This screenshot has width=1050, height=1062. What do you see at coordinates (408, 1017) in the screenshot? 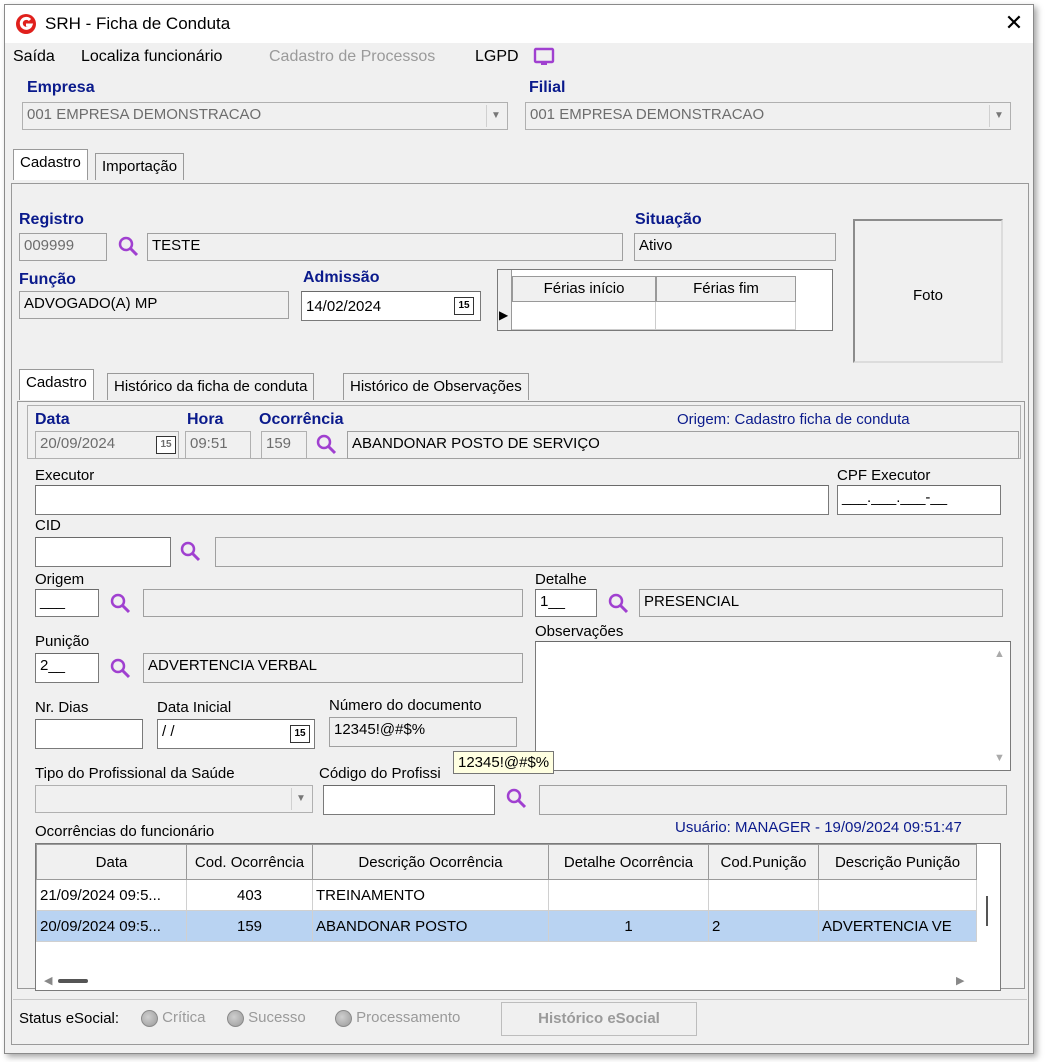
I see `radio-processamento-label: Processamento` at bounding box center [408, 1017].